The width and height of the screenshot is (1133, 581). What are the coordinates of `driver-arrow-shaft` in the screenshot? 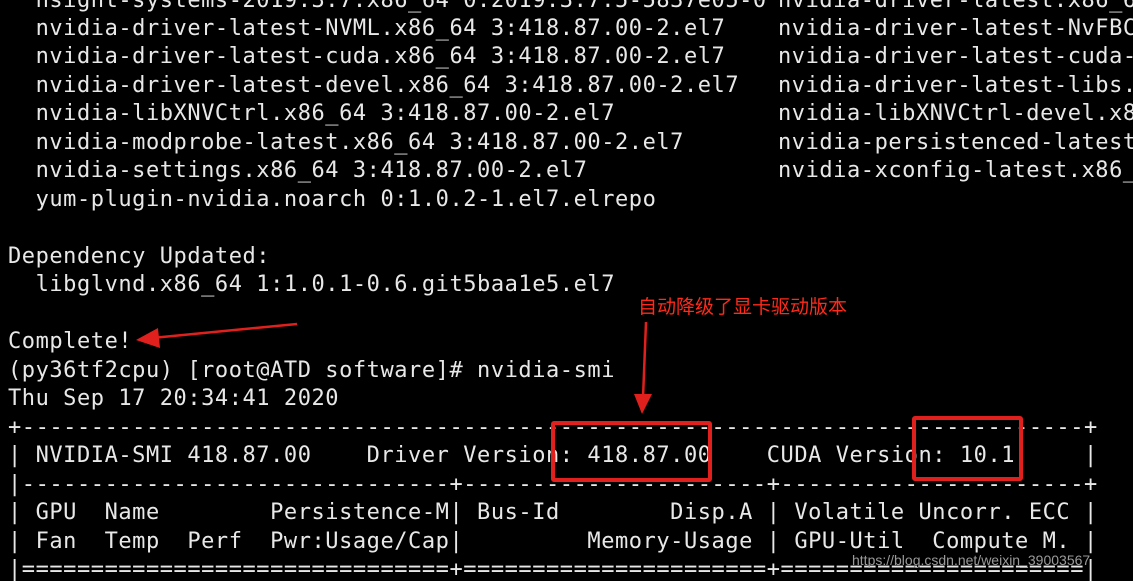 It's located at (644, 360).